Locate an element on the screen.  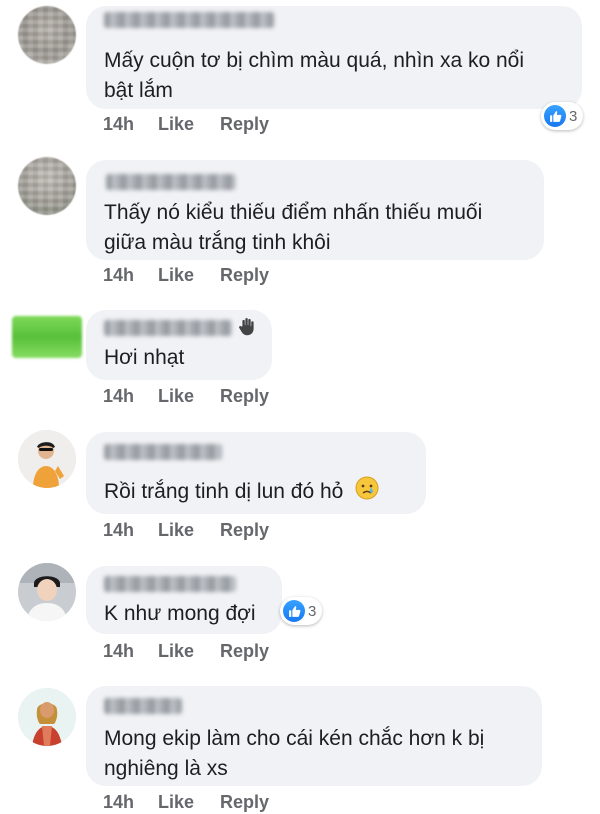
comment-text-line-2: bật lắm is located at coordinates (138, 90).